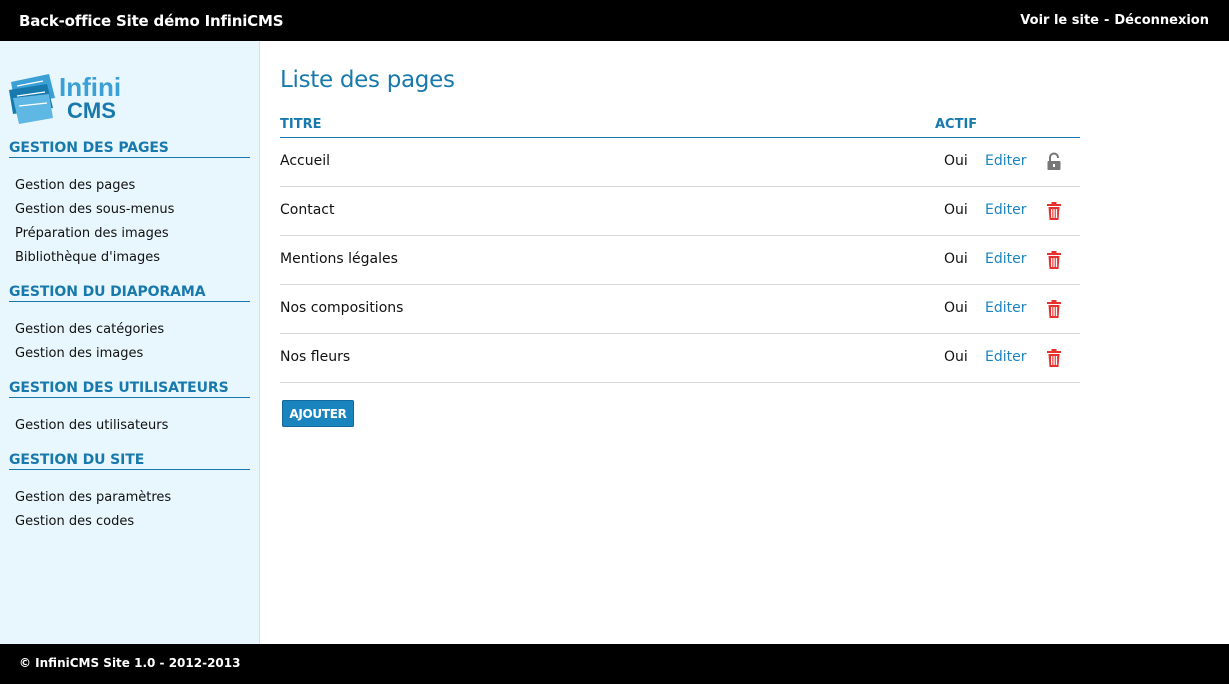 The image size is (1229, 684). Describe the element at coordinates (680, 309) in the screenshot. I see `table-row: Nos compositions Oui Editer` at that location.